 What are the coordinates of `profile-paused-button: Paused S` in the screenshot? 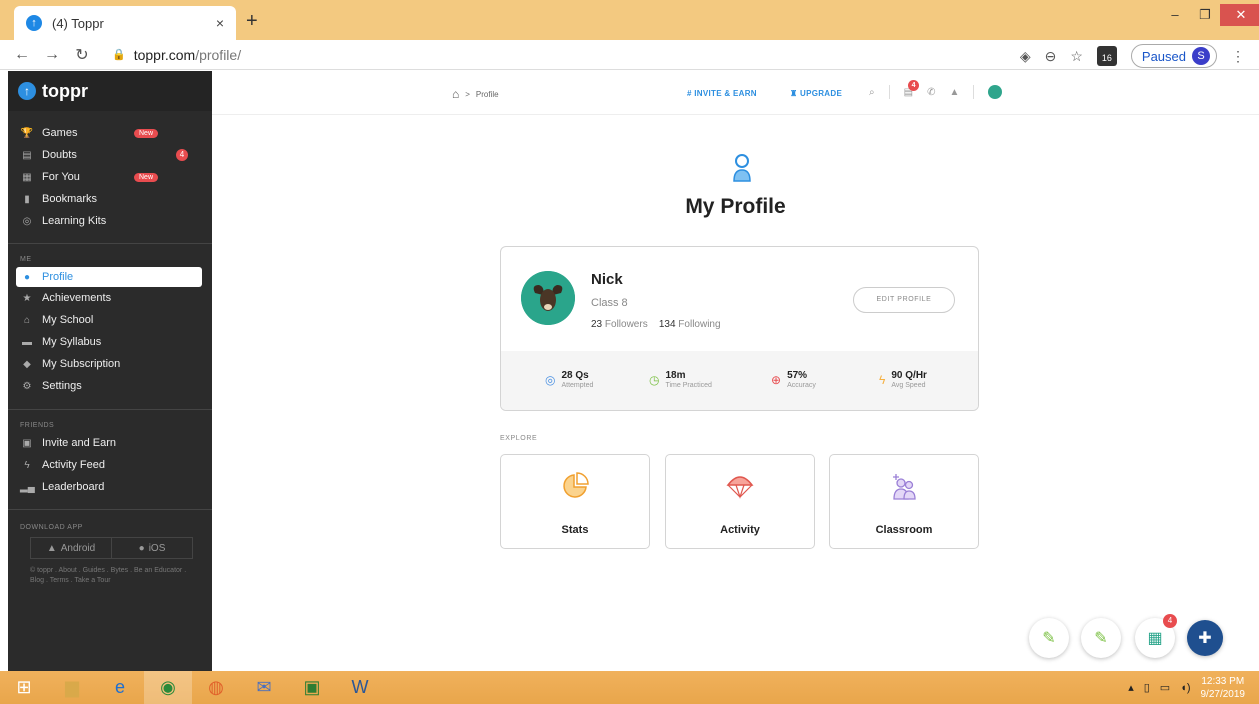 It's located at (1173, 56).